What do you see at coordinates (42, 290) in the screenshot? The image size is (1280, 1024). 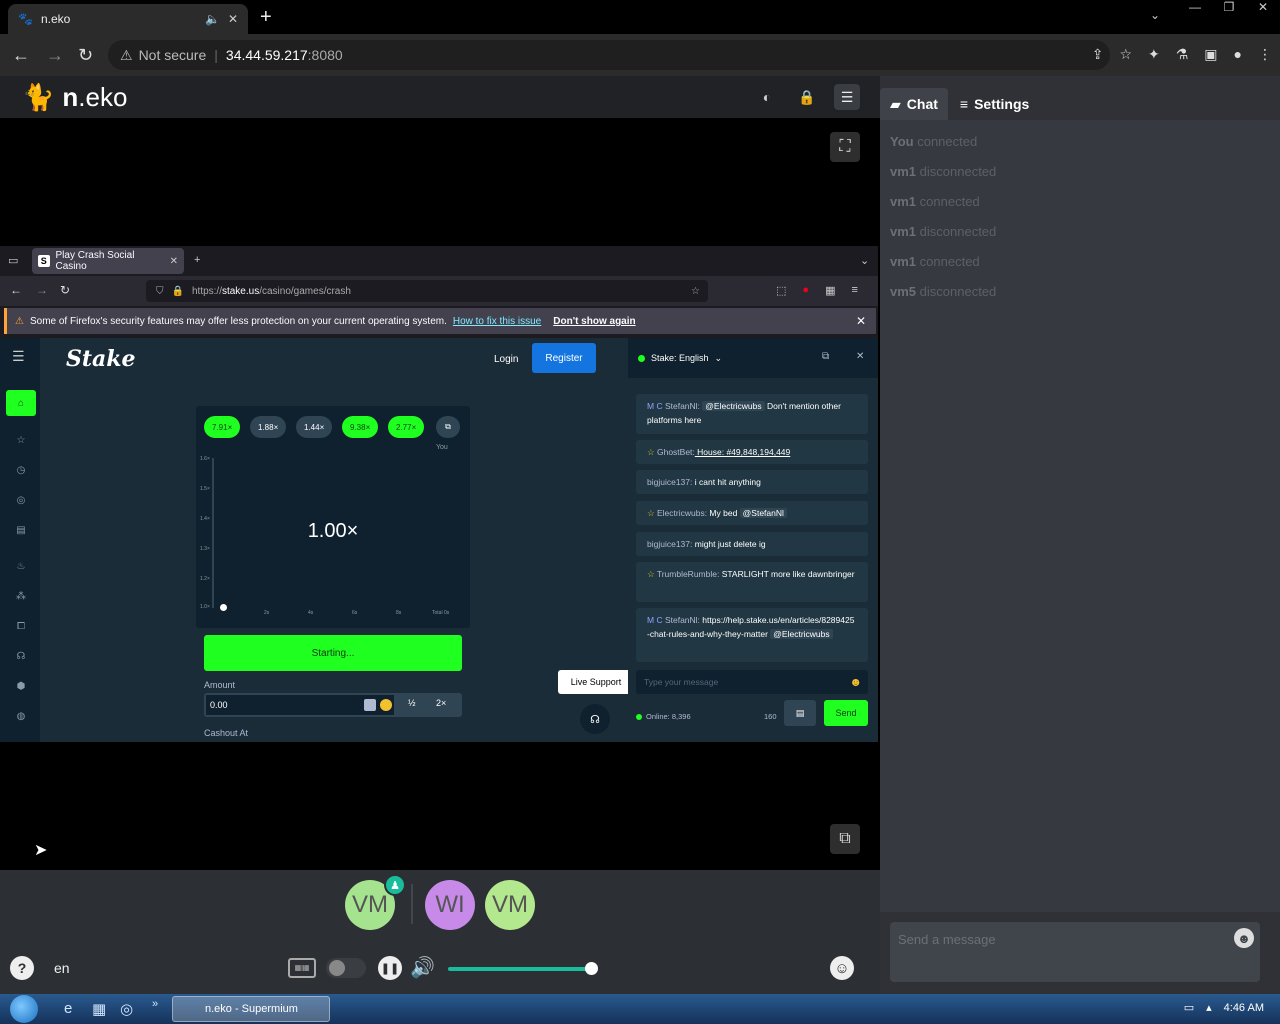 I see `ff-forward-icon: →` at bounding box center [42, 290].